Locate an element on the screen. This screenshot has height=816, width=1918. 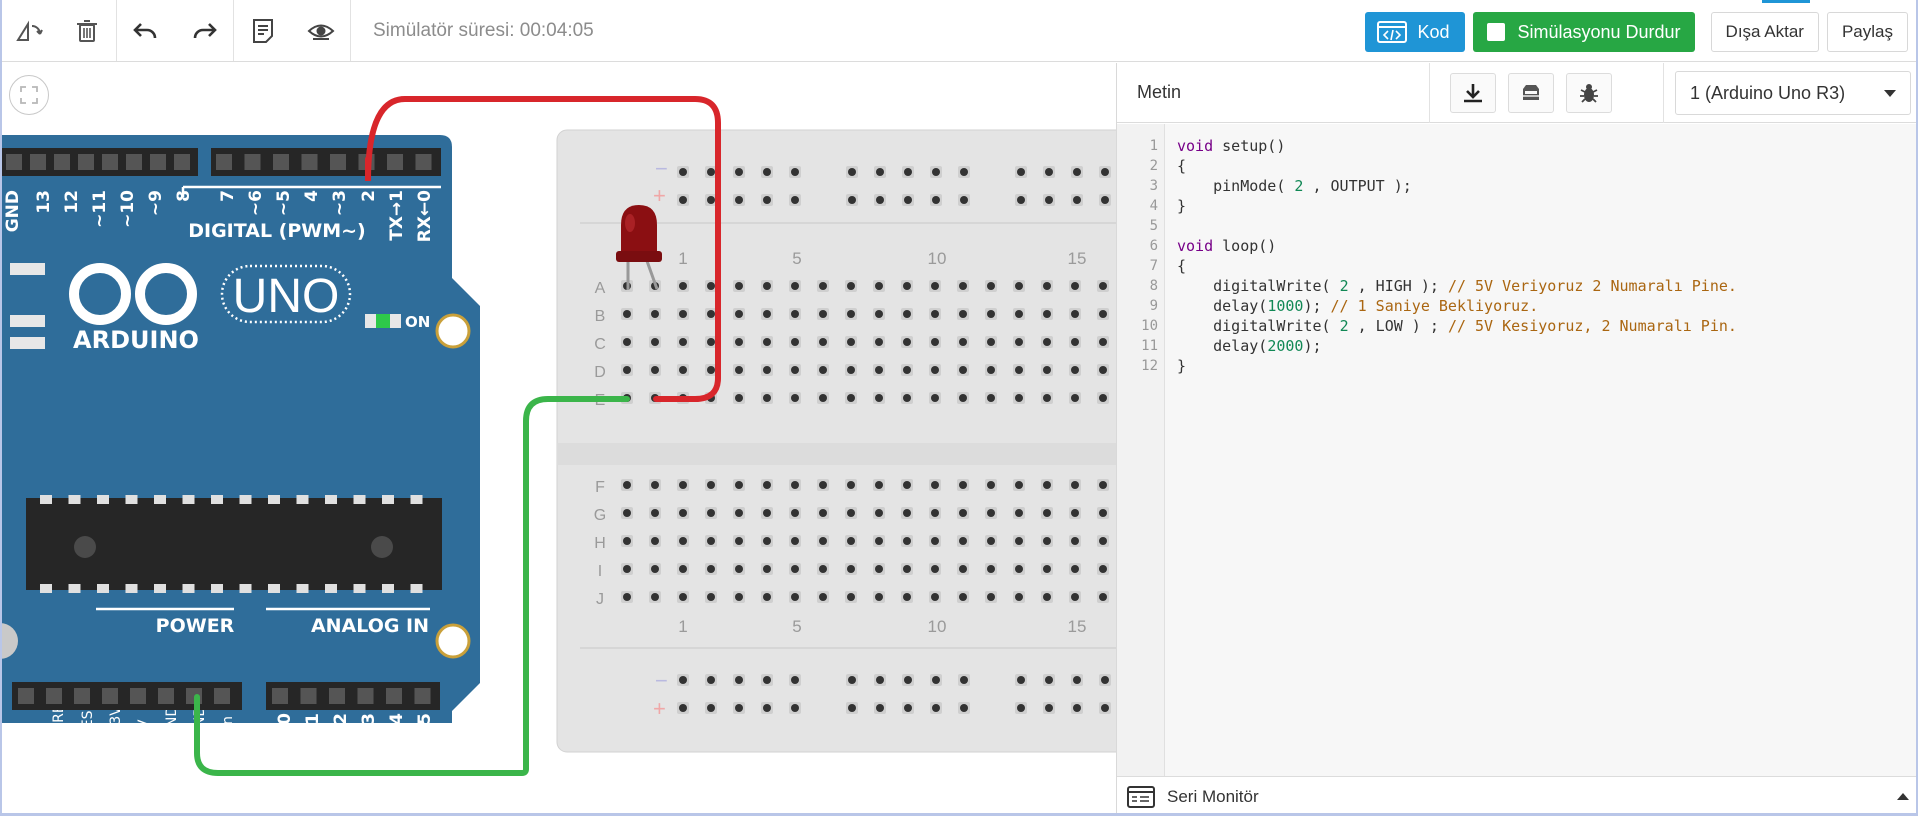
bug-icon is located at coordinates (1589, 93).